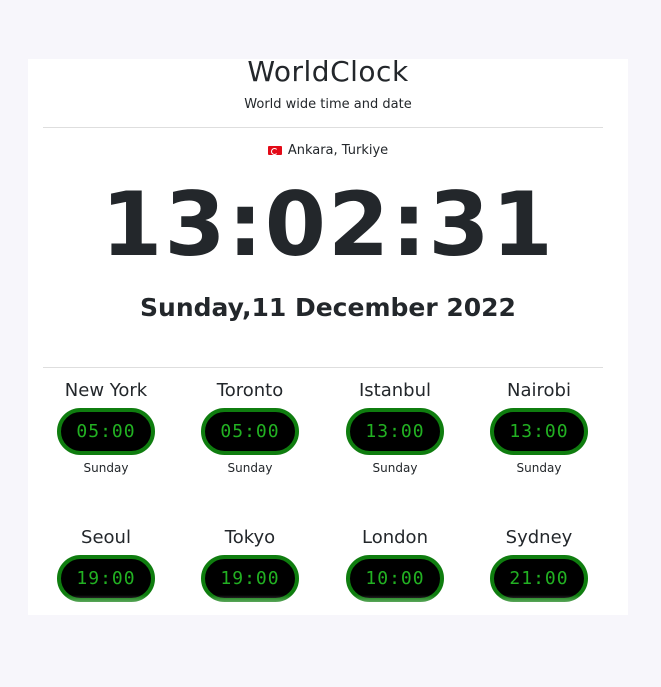 This screenshot has height=687, width=661. I want to click on city-card-toronto: Toronto 05:00 Sunday, so click(250, 427).